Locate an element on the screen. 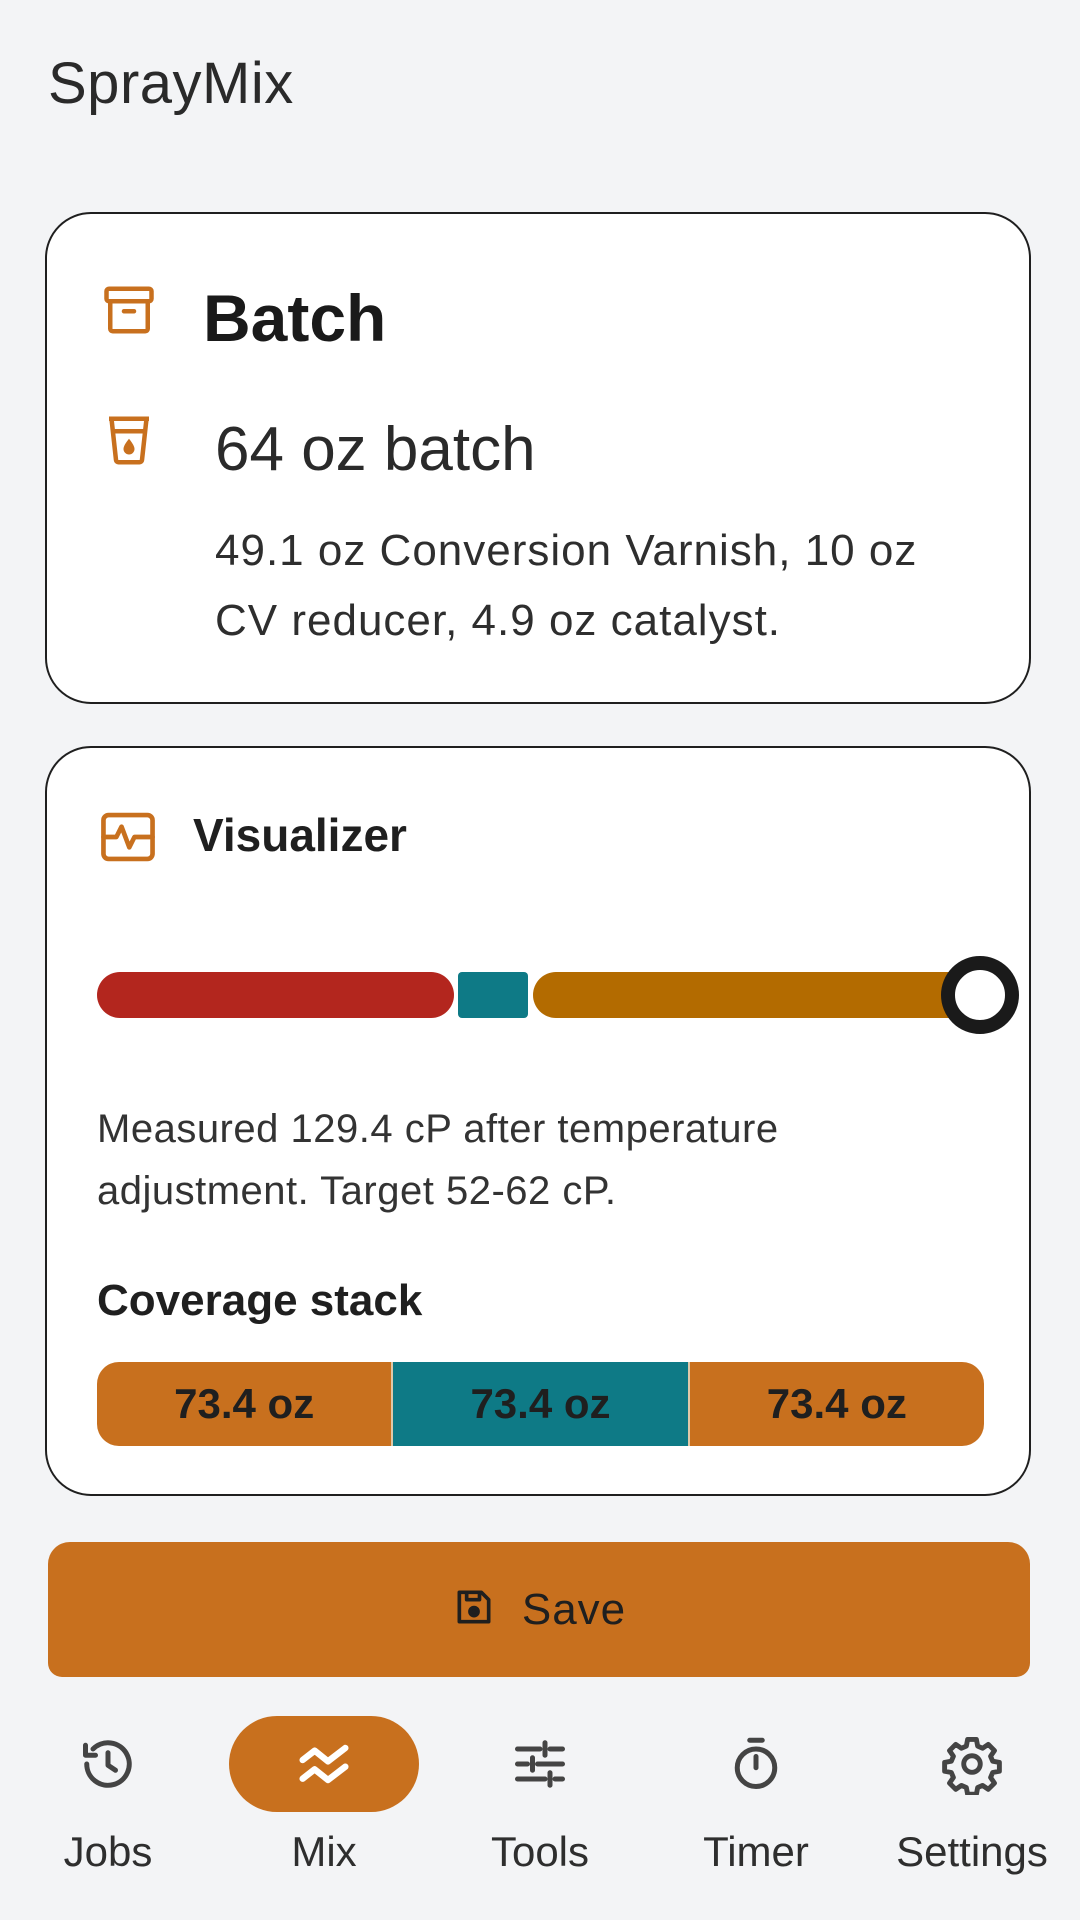 The image size is (1080, 1920). tune-icon is located at coordinates (540, 1764).